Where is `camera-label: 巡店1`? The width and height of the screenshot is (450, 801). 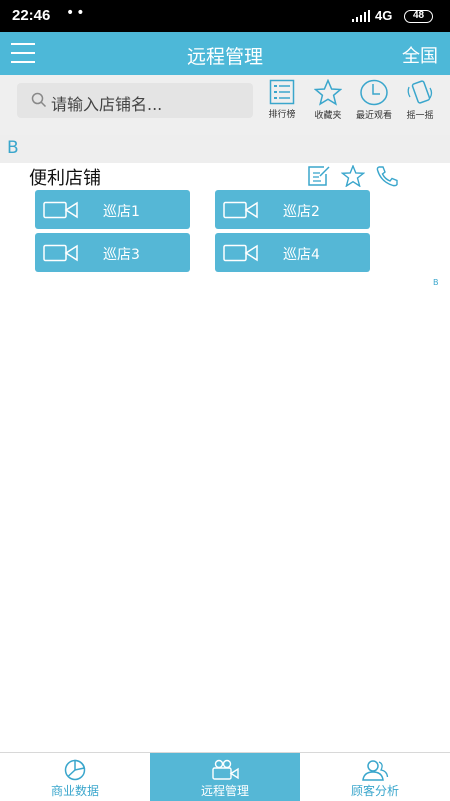 camera-label: 巡店1 is located at coordinates (121, 212).